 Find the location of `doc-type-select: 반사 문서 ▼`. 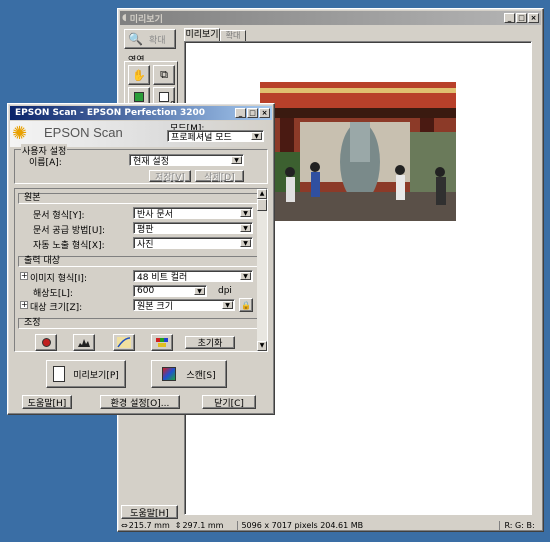

doc-type-select: 반사 문서 ▼ is located at coordinates (193, 213).